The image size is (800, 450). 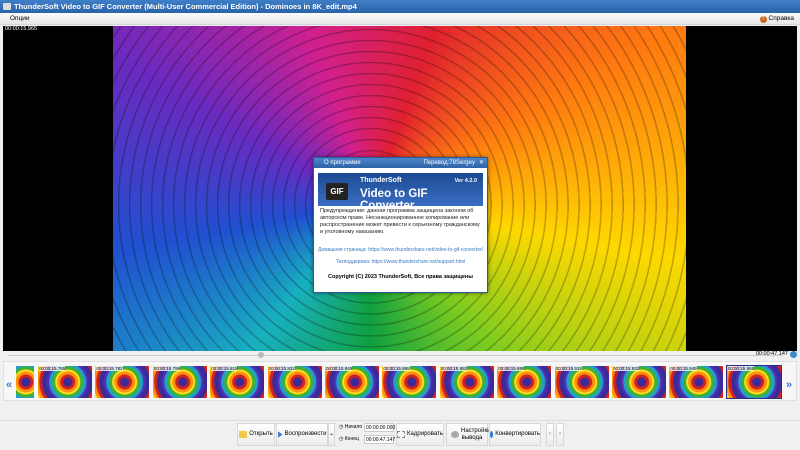 I want to click on help-label: Справка, so click(x=781, y=18).